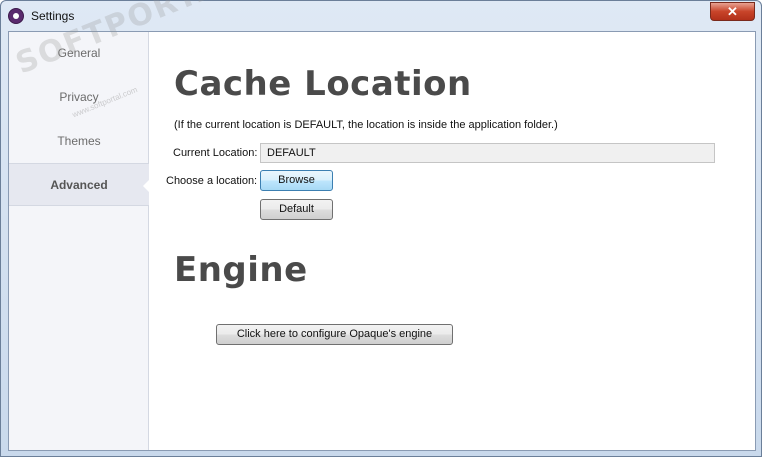 The width and height of the screenshot is (762, 457). What do you see at coordinates (16, 16) in the screenshot?
I see `app-icon` at bounding box center [16, 16].